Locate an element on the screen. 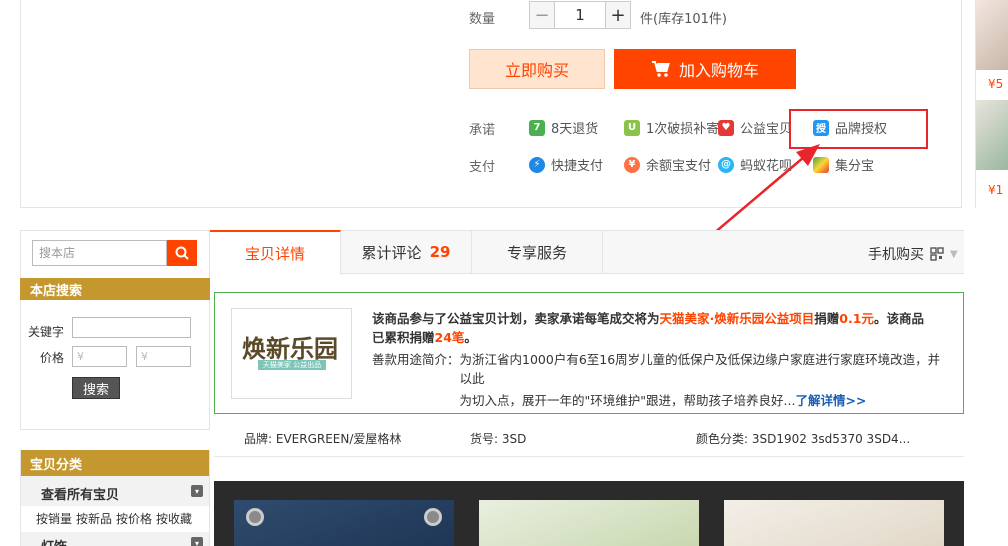 This screenshot has height=546, width=1008. charity-line1-e: 。该商品 is located at coordinates (898, 318).